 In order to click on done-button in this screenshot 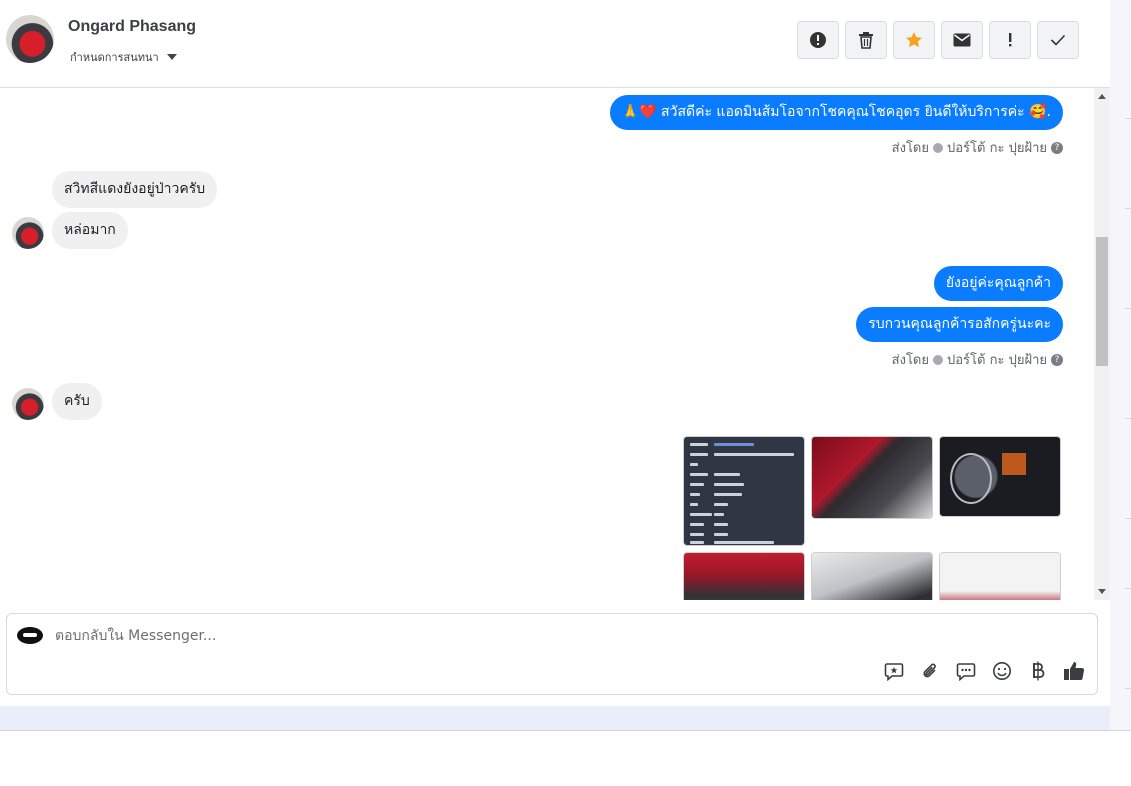, I will do `click(1058, 40)`.